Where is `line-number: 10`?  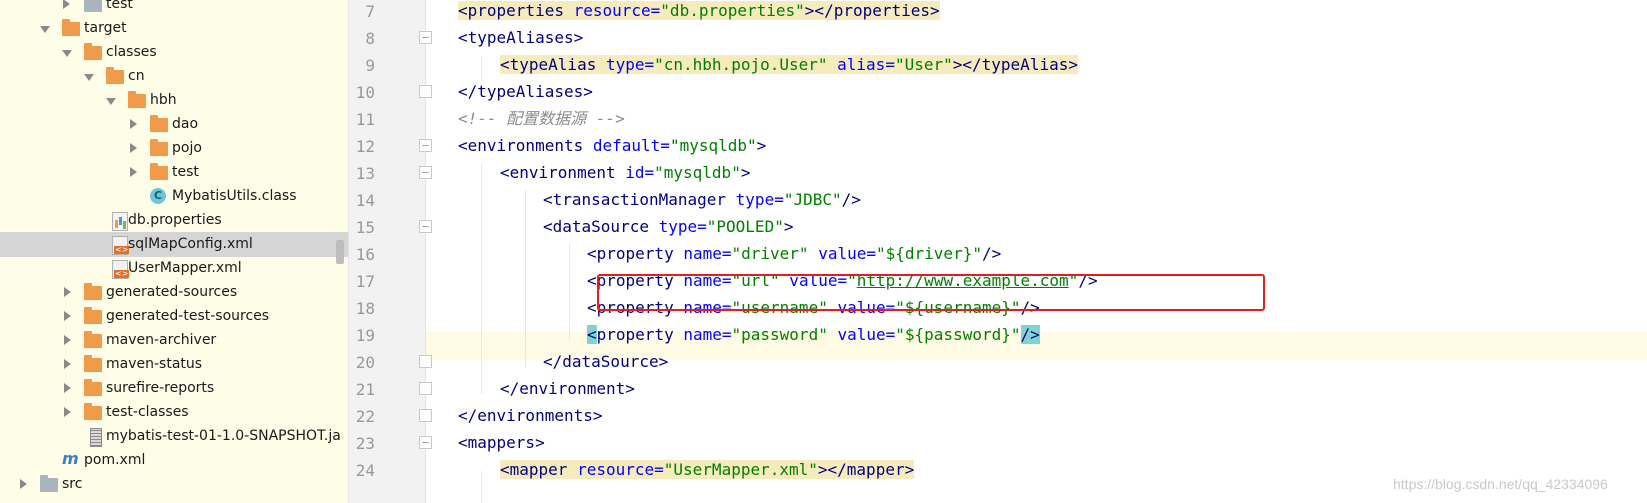
line-number: 10 is located at coordinates (365, 92).